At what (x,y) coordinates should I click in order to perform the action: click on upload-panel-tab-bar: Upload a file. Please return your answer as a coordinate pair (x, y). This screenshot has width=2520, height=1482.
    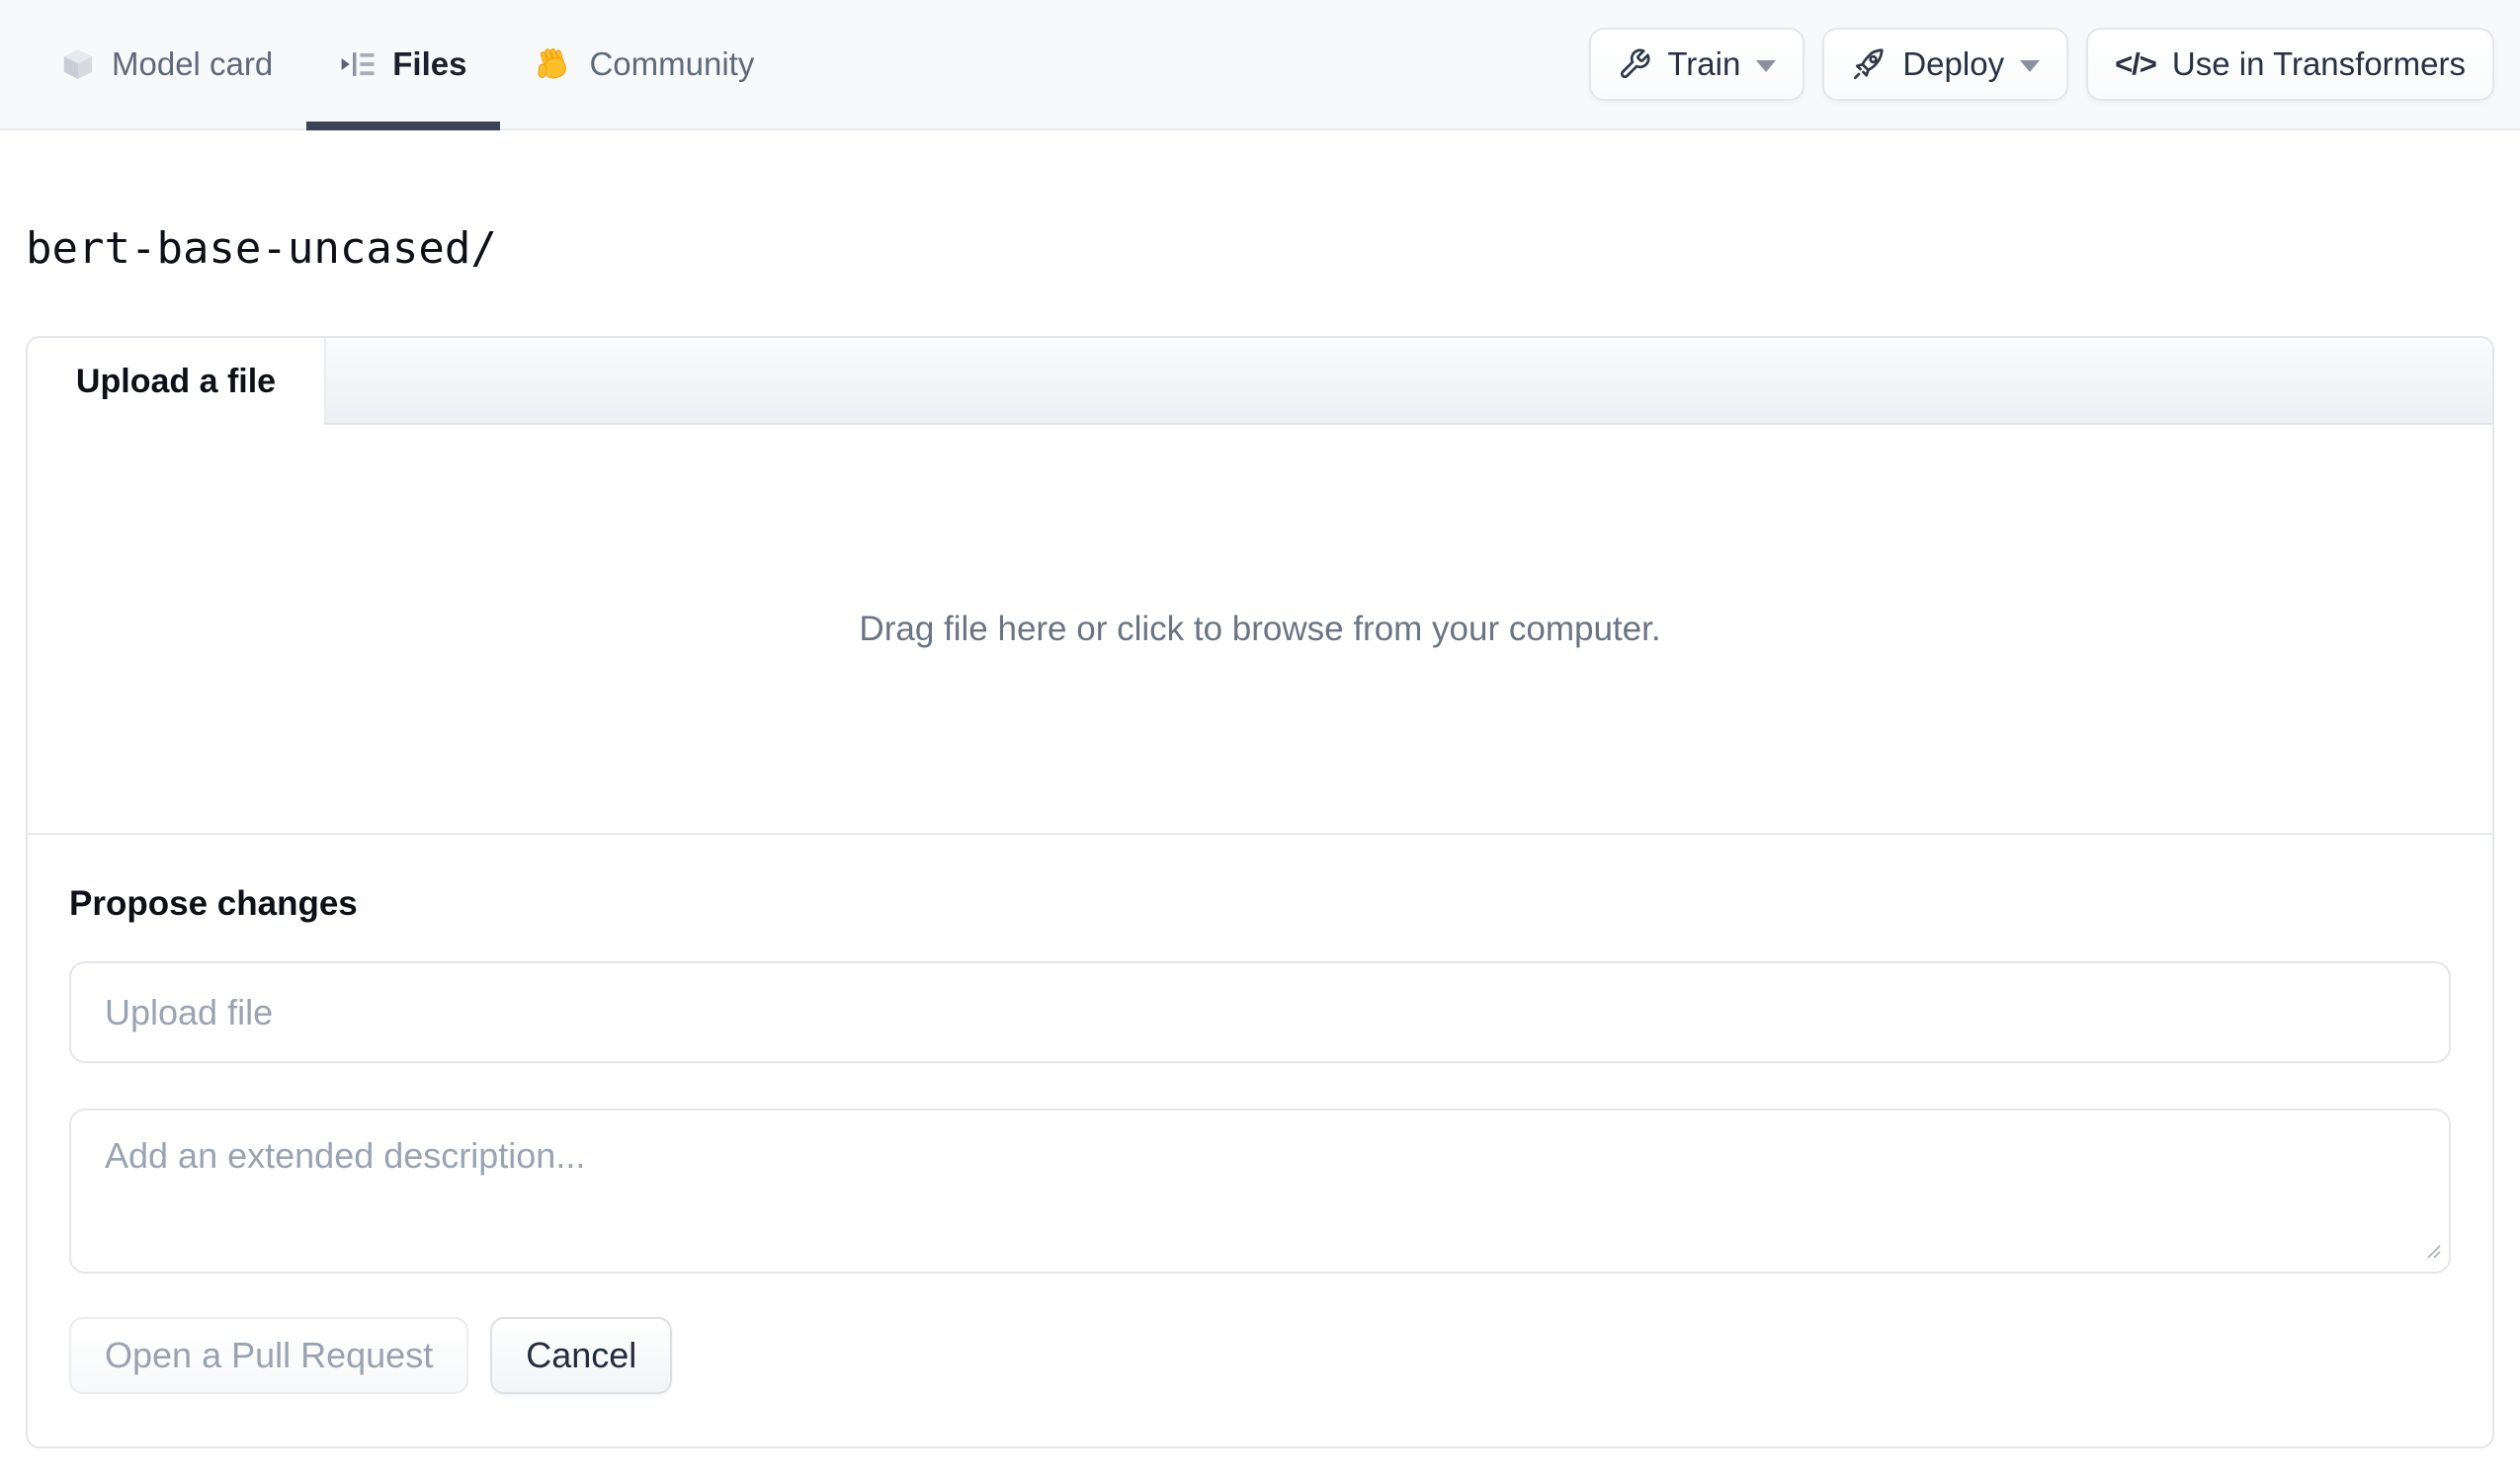
    Looking at the image, I should click on (1260, 381).